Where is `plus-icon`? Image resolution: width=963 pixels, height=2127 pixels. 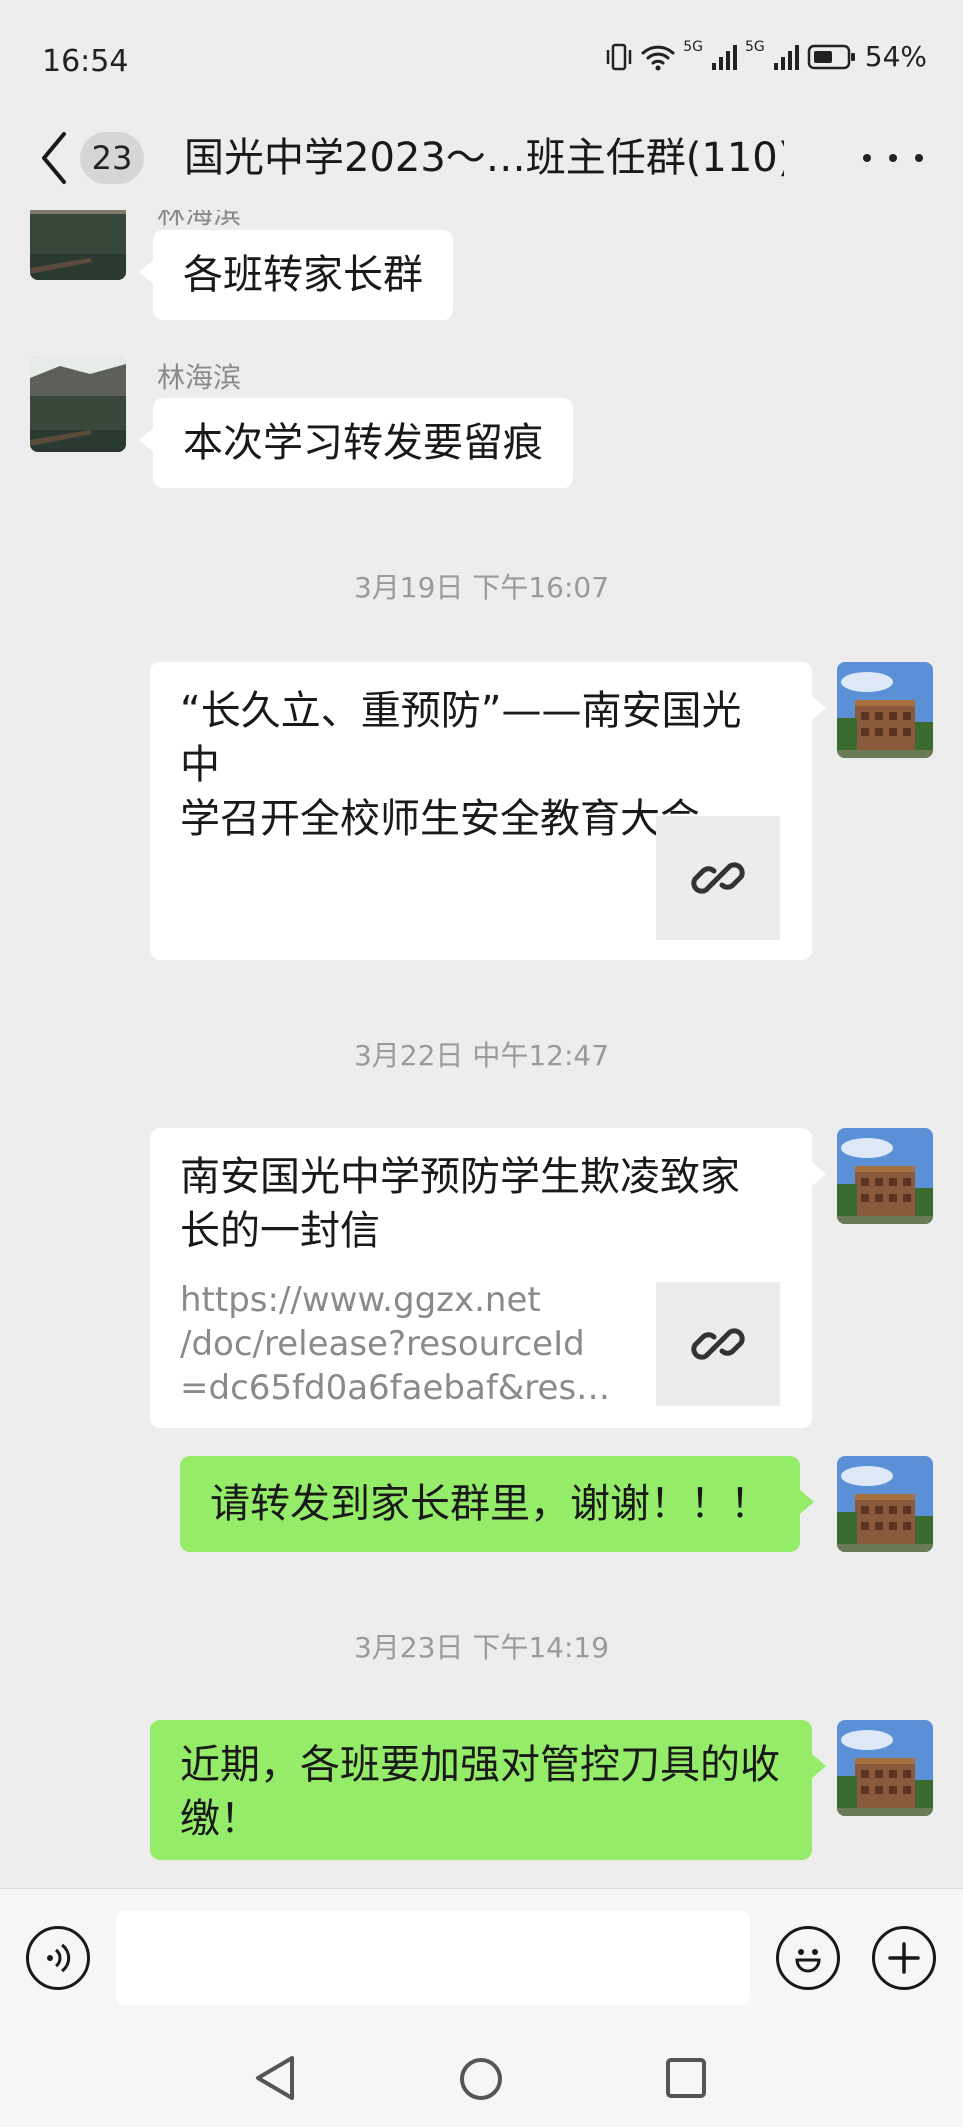
plus-icon is located at coordinates (904, 1958).